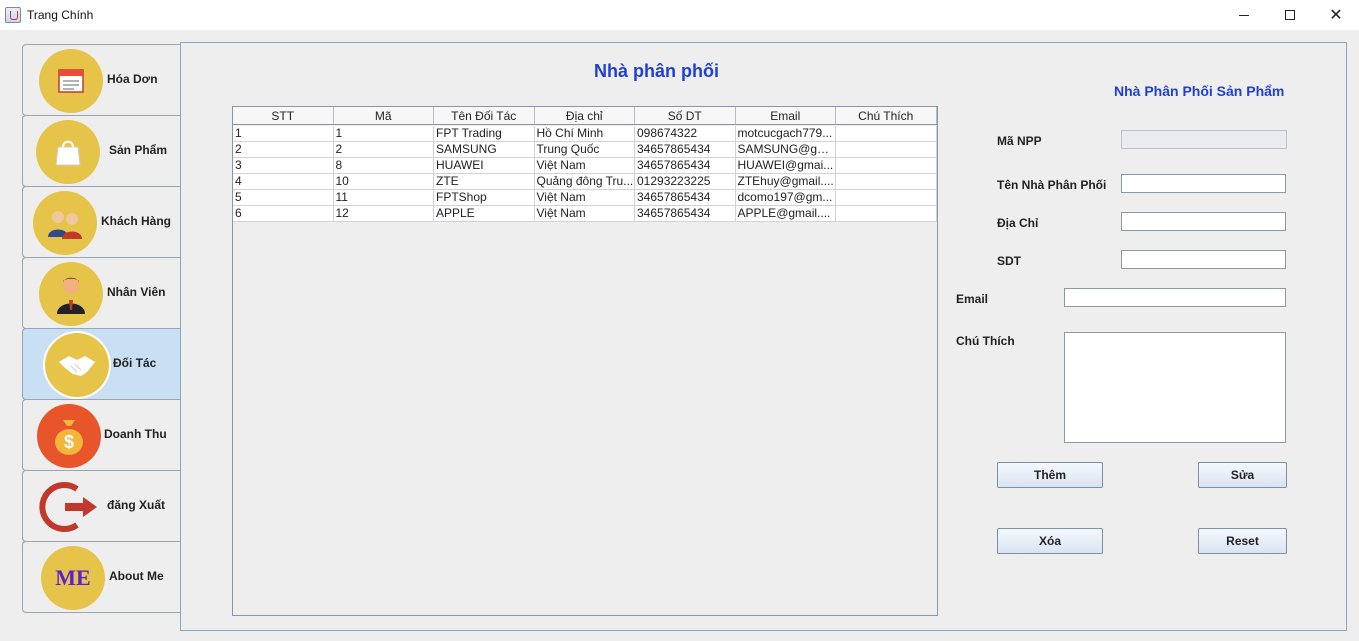  What do you see at coordinates (77, 365) in the screenshot?
I see `handshake-icon` at bounding box center [77, 365].